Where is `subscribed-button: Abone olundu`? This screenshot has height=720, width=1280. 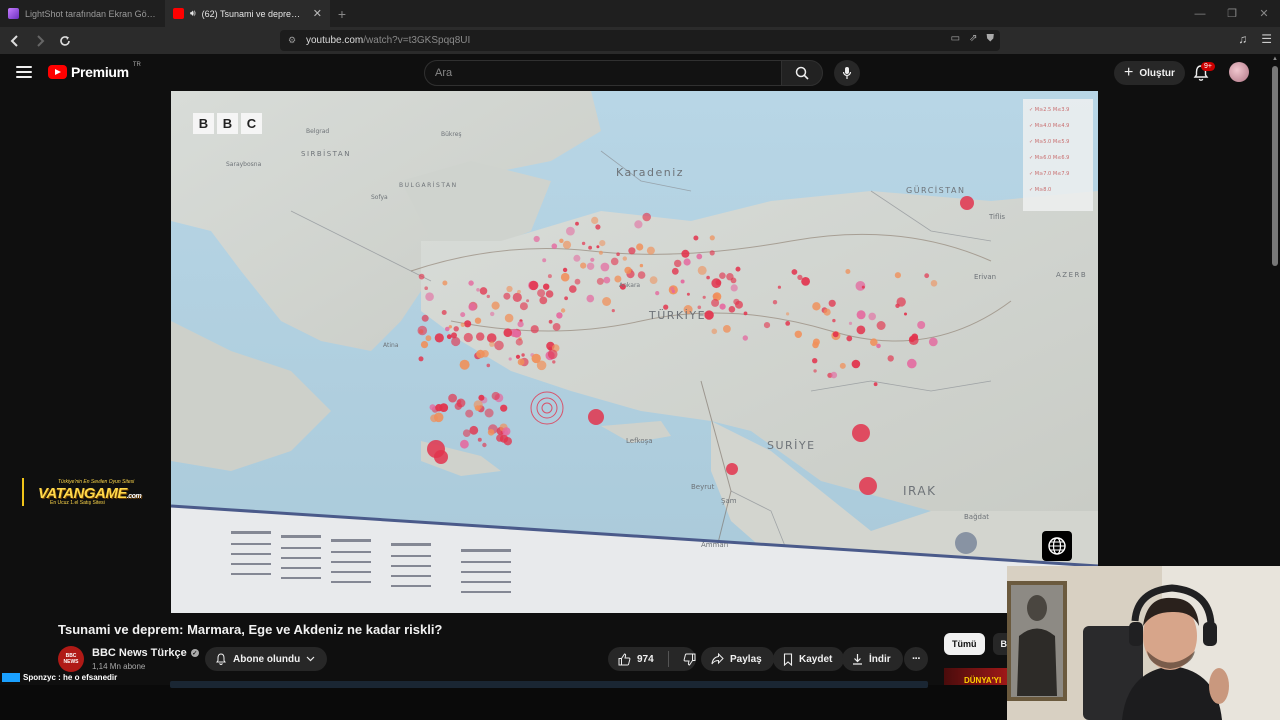 subscribed-button: Abone olundu is located at coordinates (266, 659).